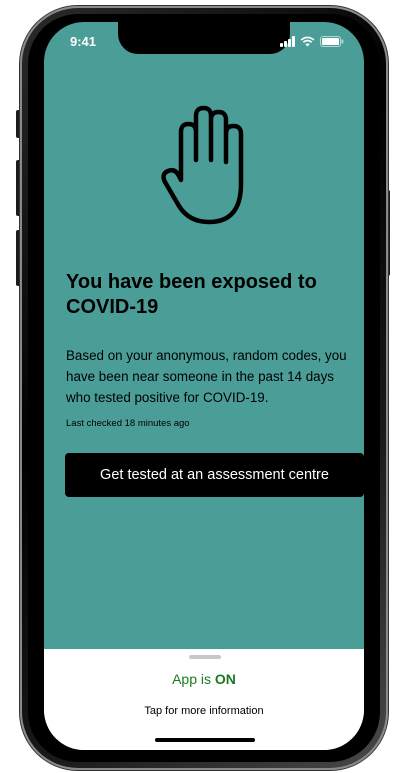  I want to click on app-status-label: App is ON, so click(204, 679).